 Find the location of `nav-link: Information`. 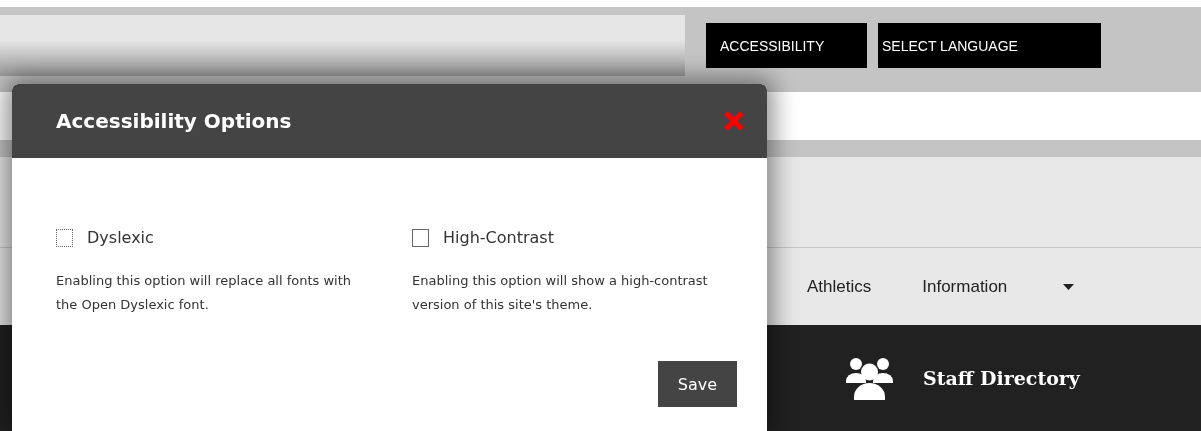

nav-link: Information is located at coordinates (965, 286).